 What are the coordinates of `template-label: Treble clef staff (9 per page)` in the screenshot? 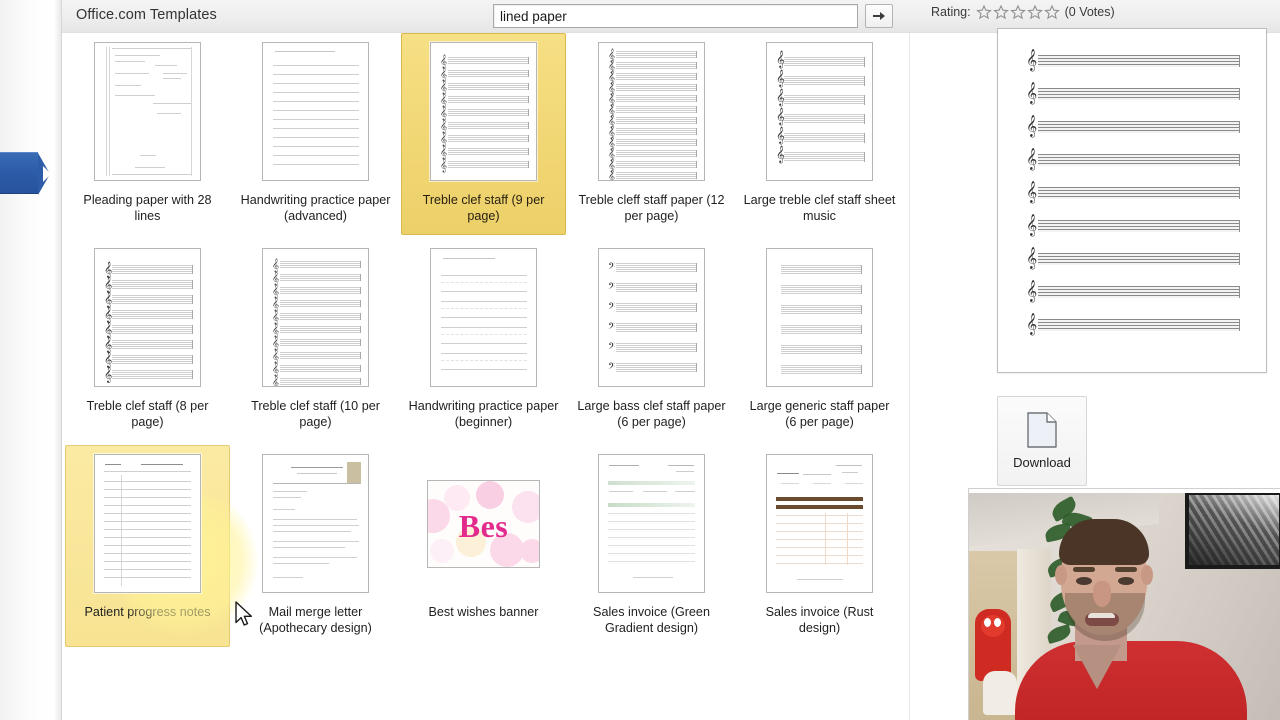 It's located at (483, 208).